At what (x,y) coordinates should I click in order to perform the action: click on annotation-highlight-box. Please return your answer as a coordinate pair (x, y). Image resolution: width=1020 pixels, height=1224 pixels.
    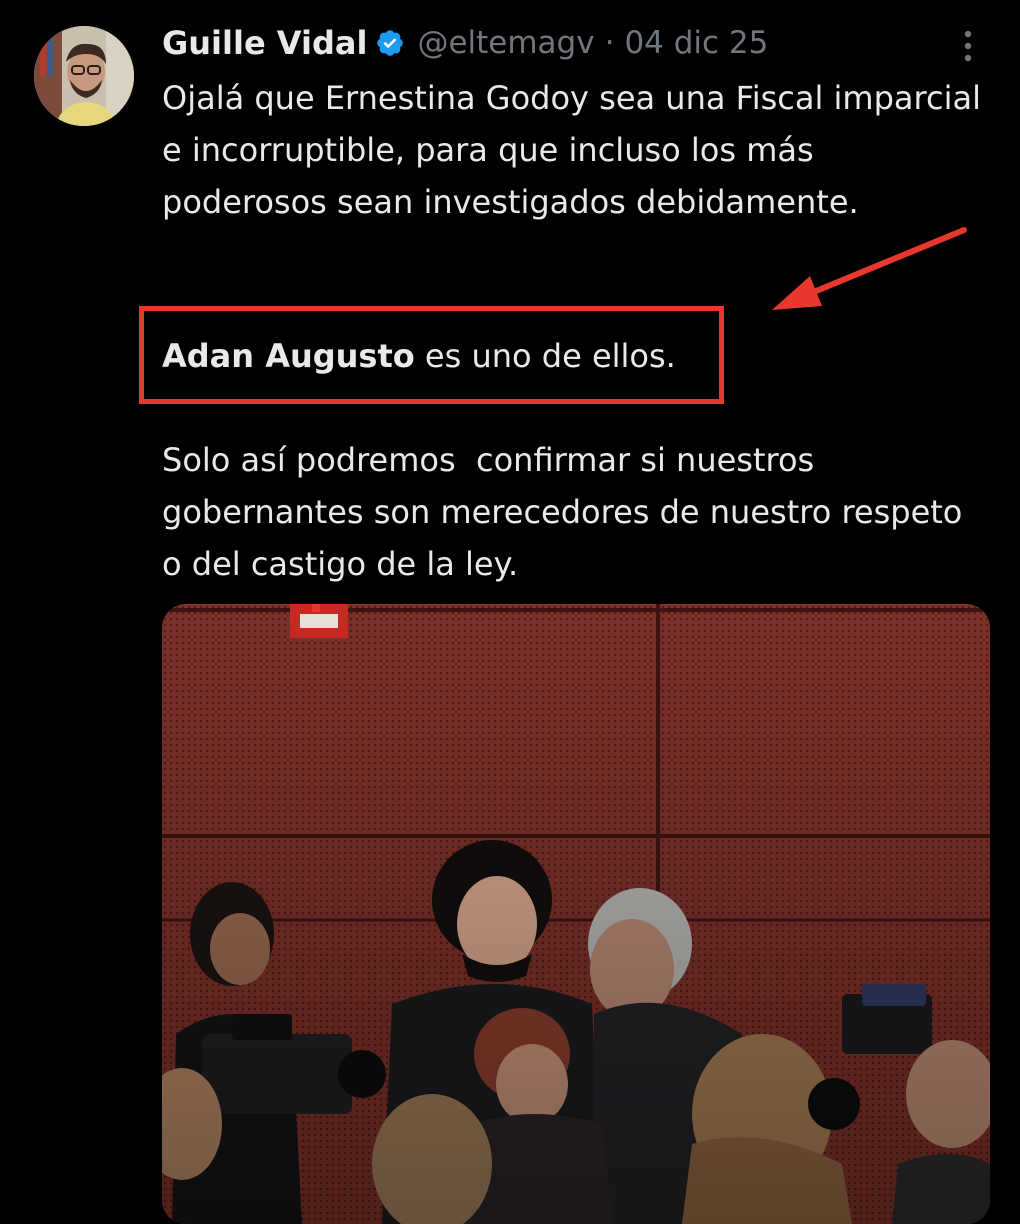
    Looking at the image, I should click on (431, 355).